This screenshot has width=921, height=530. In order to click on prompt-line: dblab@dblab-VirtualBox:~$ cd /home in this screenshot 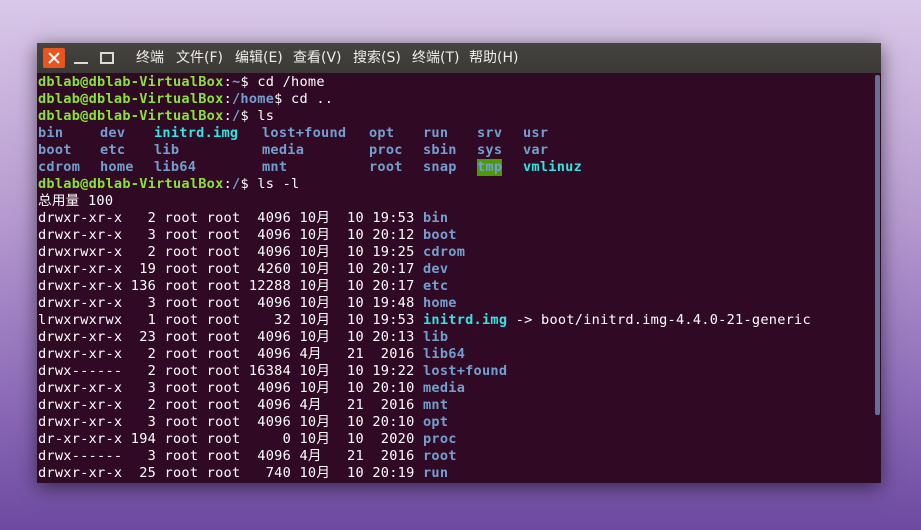, I will do `click(181, 82)`.